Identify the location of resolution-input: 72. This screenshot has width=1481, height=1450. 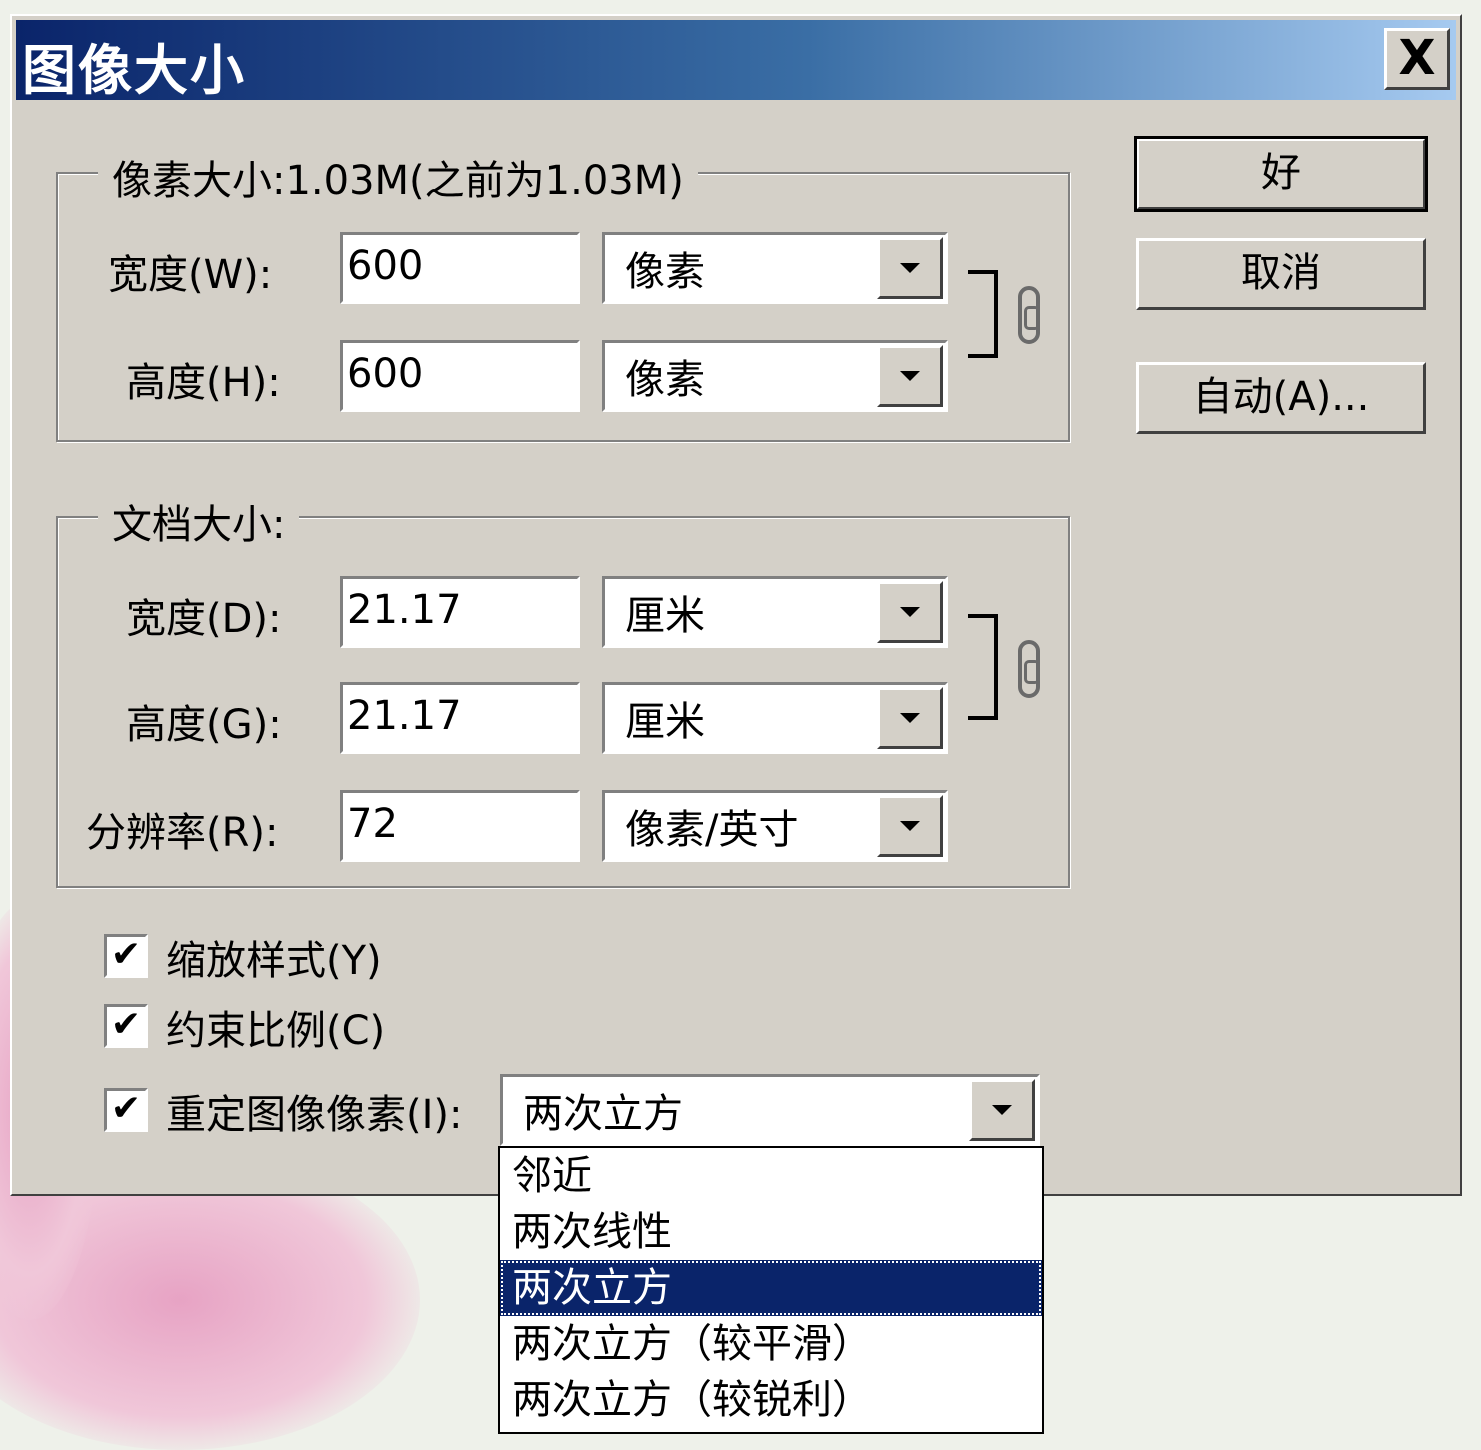
(460, 826).